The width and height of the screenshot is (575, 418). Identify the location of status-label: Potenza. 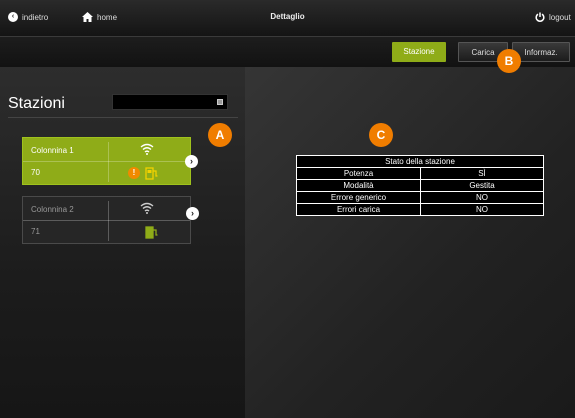
(358, 173).